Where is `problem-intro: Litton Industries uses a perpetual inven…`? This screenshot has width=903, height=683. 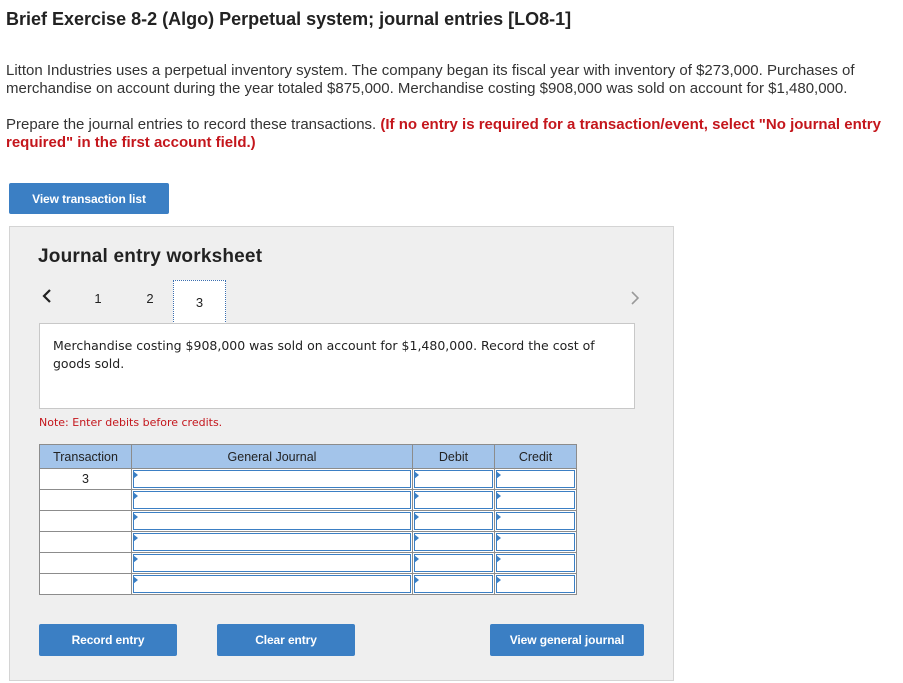
problem-intro: Litton Industries uses a perpetual inven… is located at coordinates (430, 79).